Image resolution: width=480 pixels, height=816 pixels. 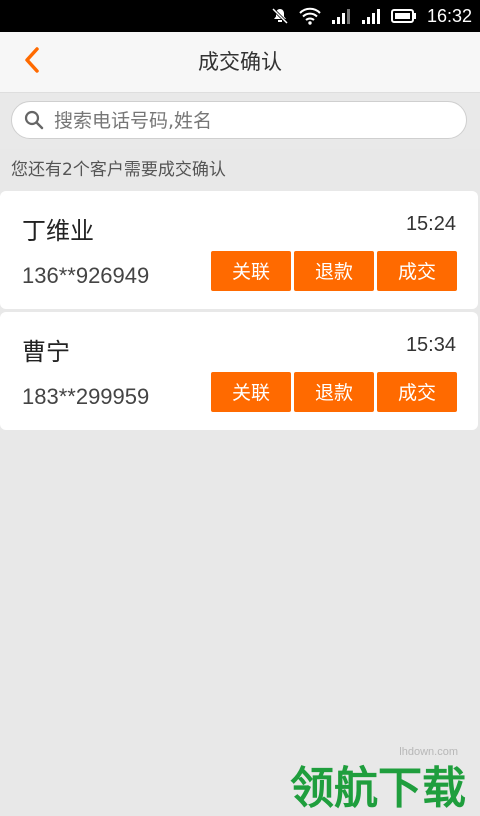 What do you see at coordinates (86, 275) in the screenshot?
I see `customer-phone: 136**926949` at bounding box center [86, 275].